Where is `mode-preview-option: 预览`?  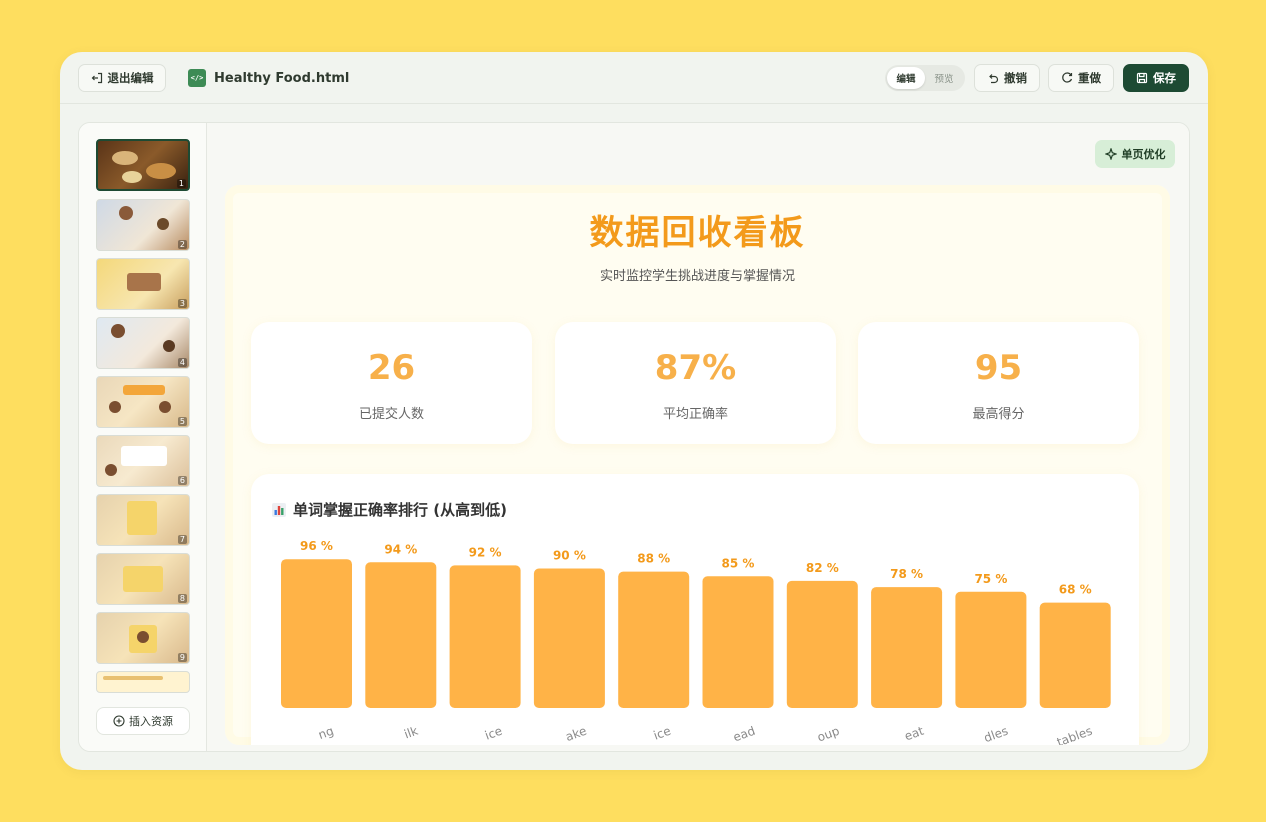
mode-preview-option: 预览 is located at coordinates (944, 78).